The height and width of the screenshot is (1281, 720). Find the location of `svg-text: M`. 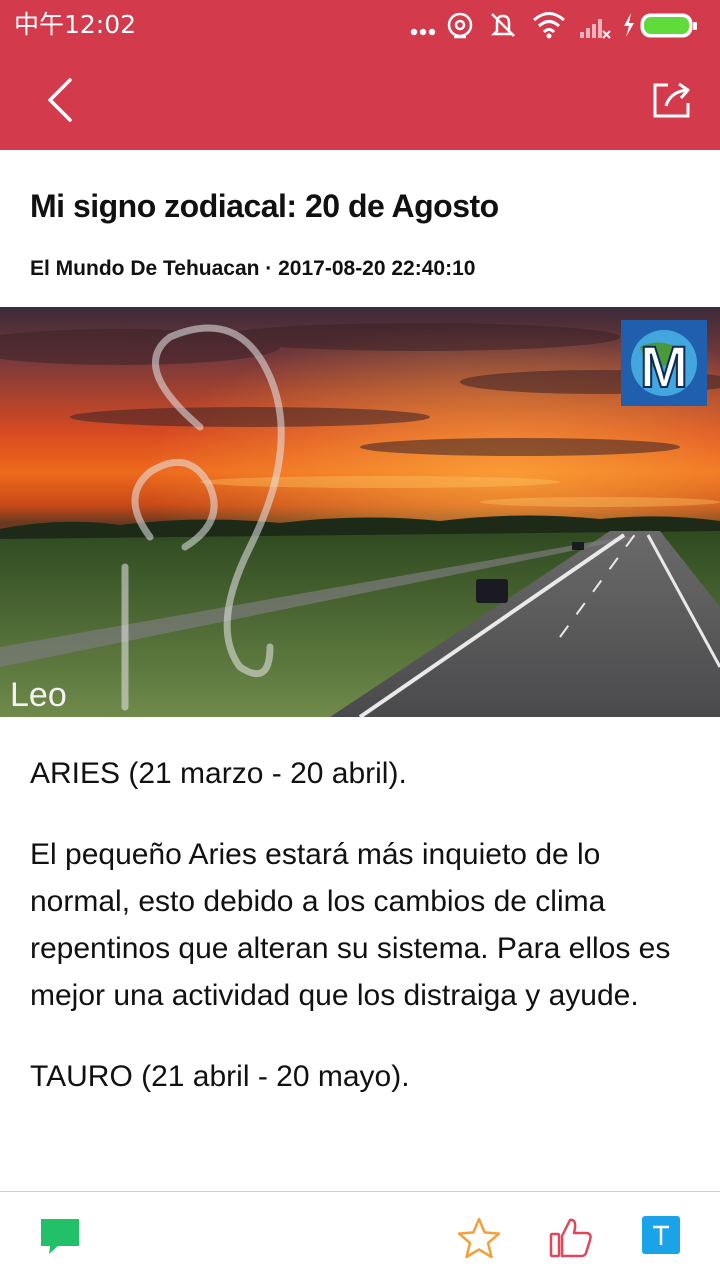

svg-text: M is located at coordinates (664, 367).